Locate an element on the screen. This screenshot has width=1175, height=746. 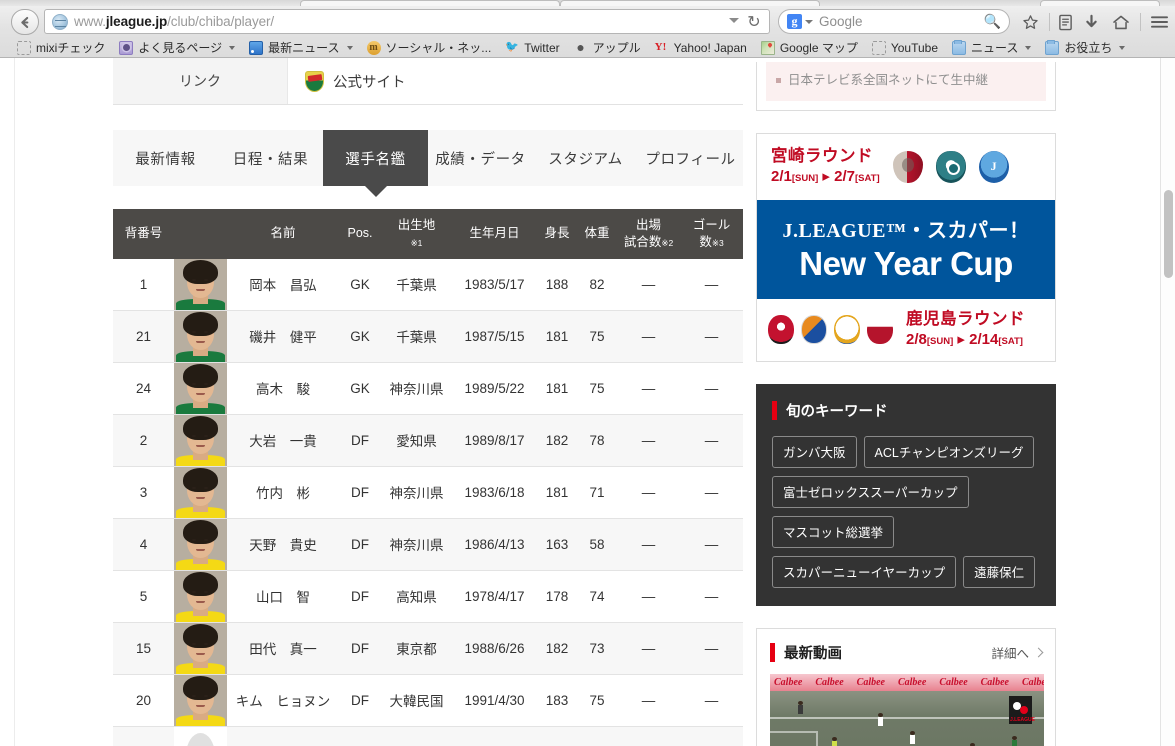
menu-icon is located at coordinates (1159, 22).